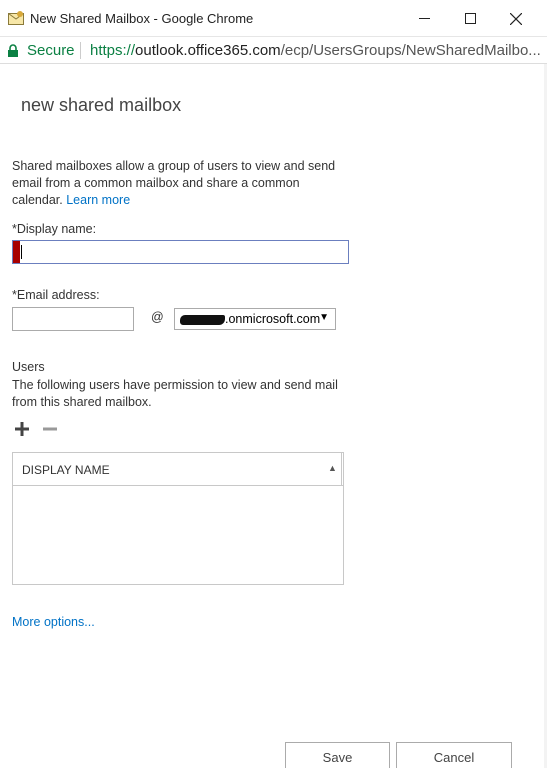 The width and height of the screenshot is (547, 768). What do you see at coordinates (16, 18) in the screenshot?
I see `mailbox-app-icon` at bounding box center [16, 18].